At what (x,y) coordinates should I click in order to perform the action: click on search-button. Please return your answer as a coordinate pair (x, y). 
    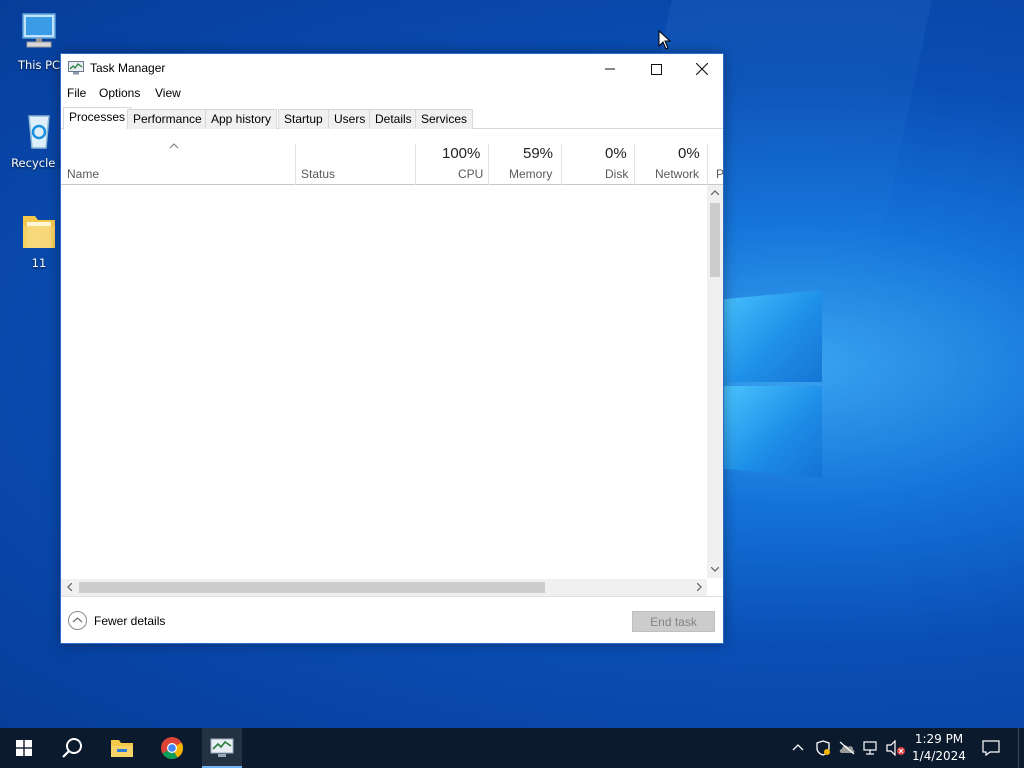
    Looking at the image, I should click on (72, 748).